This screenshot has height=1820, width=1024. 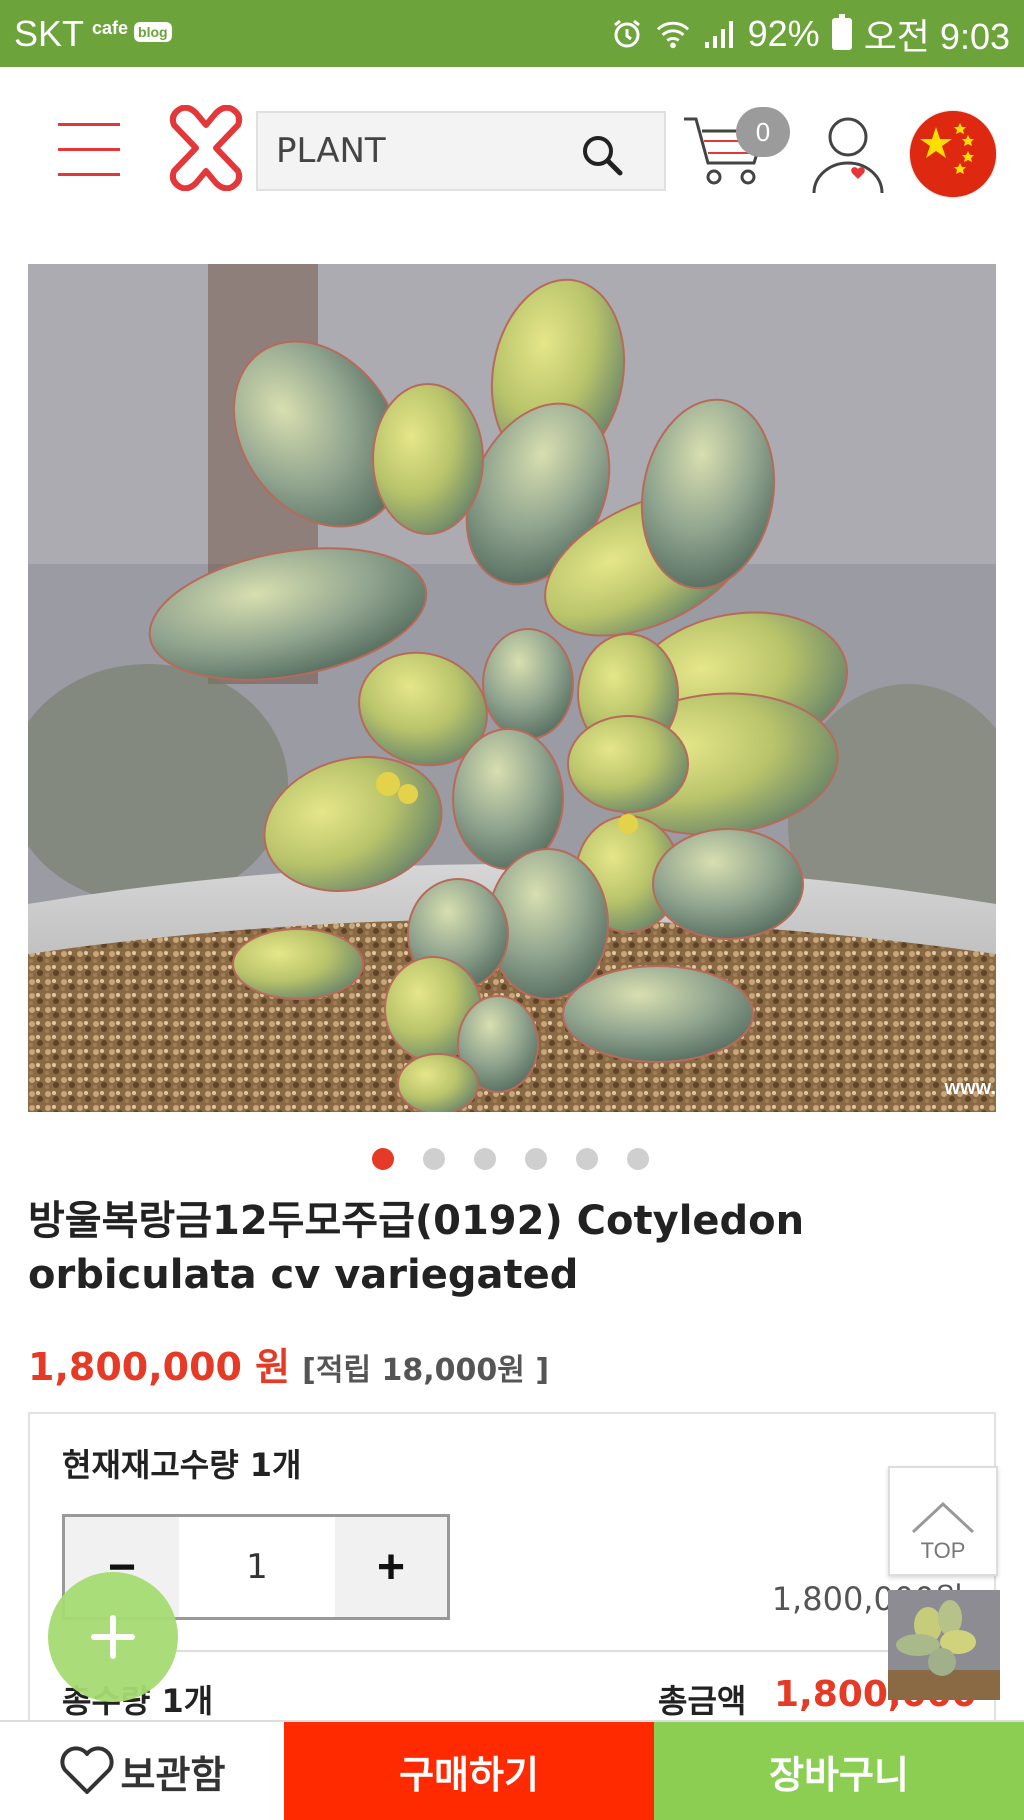 I want to click on scroll-to-top-button: TOP, so click(x=943, y=1521).